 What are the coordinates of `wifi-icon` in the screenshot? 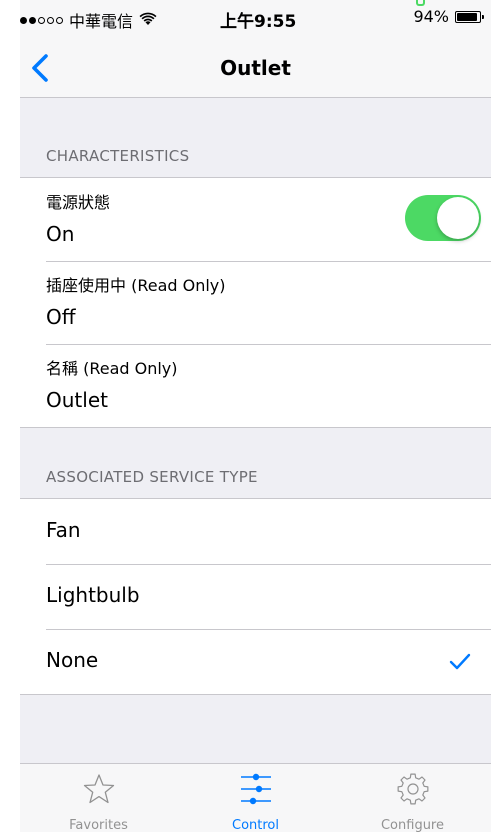 It's located at (148, 20).